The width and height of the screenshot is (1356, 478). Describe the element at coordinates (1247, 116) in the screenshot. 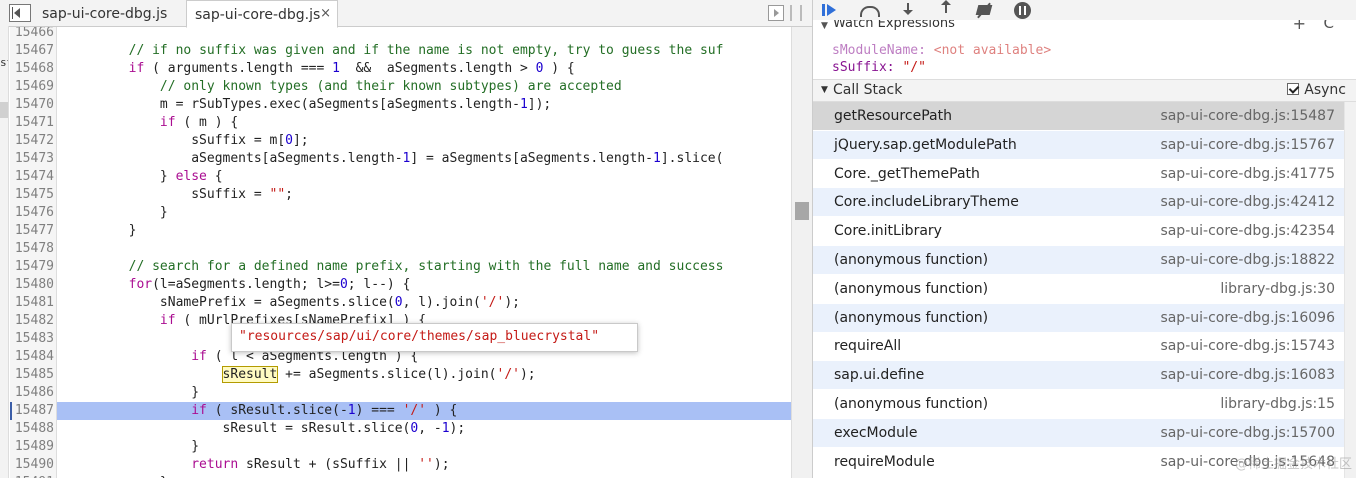

I see `call-frame-location: sap-ui-core-dbg.js:15487` at that location.